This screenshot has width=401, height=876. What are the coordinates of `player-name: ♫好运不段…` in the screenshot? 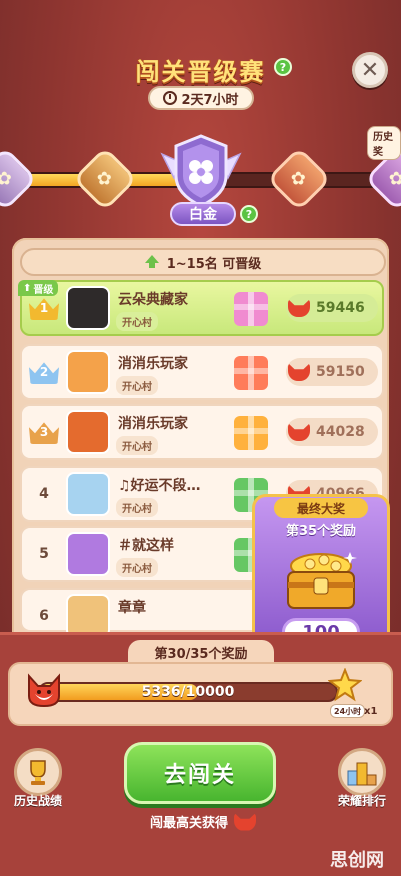 It's located at (159, 486).